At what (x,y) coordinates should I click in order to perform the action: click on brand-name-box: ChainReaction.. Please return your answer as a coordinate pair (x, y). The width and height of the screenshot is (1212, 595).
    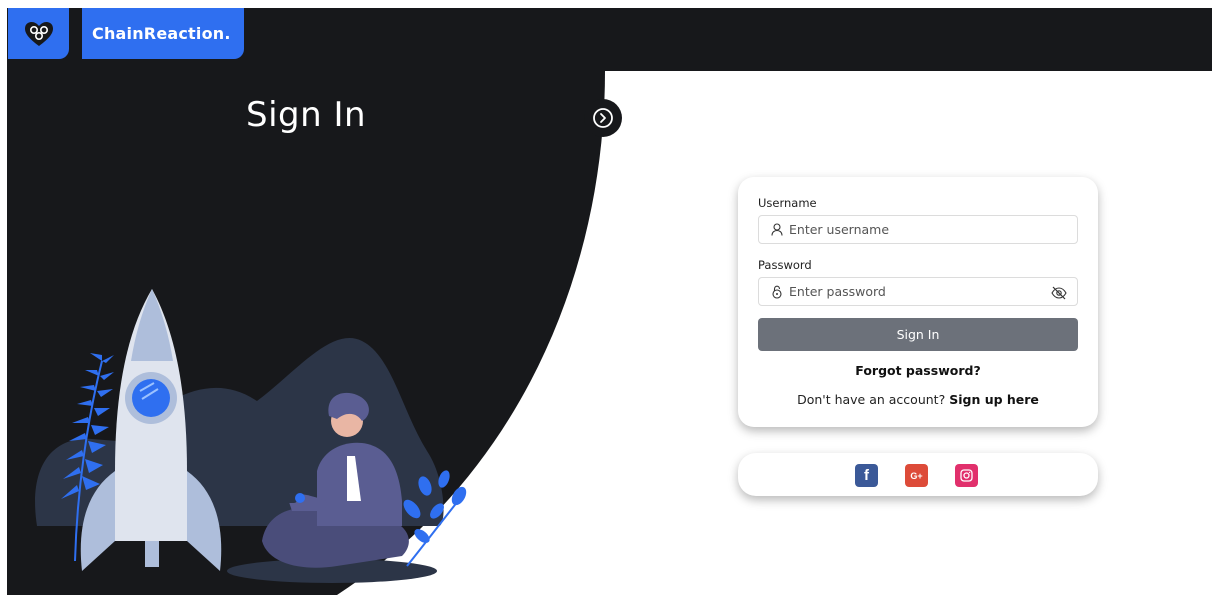
    Looking at the image, I should click on (163, 33).